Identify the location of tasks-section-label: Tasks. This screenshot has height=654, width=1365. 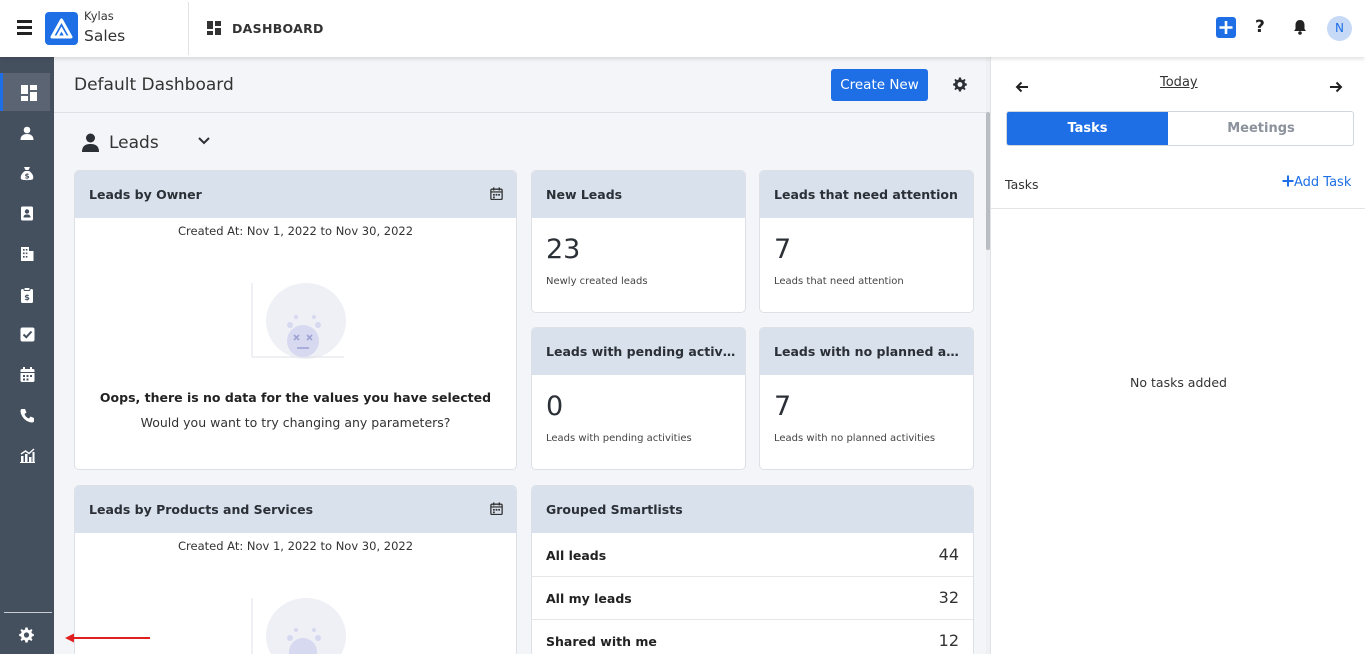
(1022, 184).